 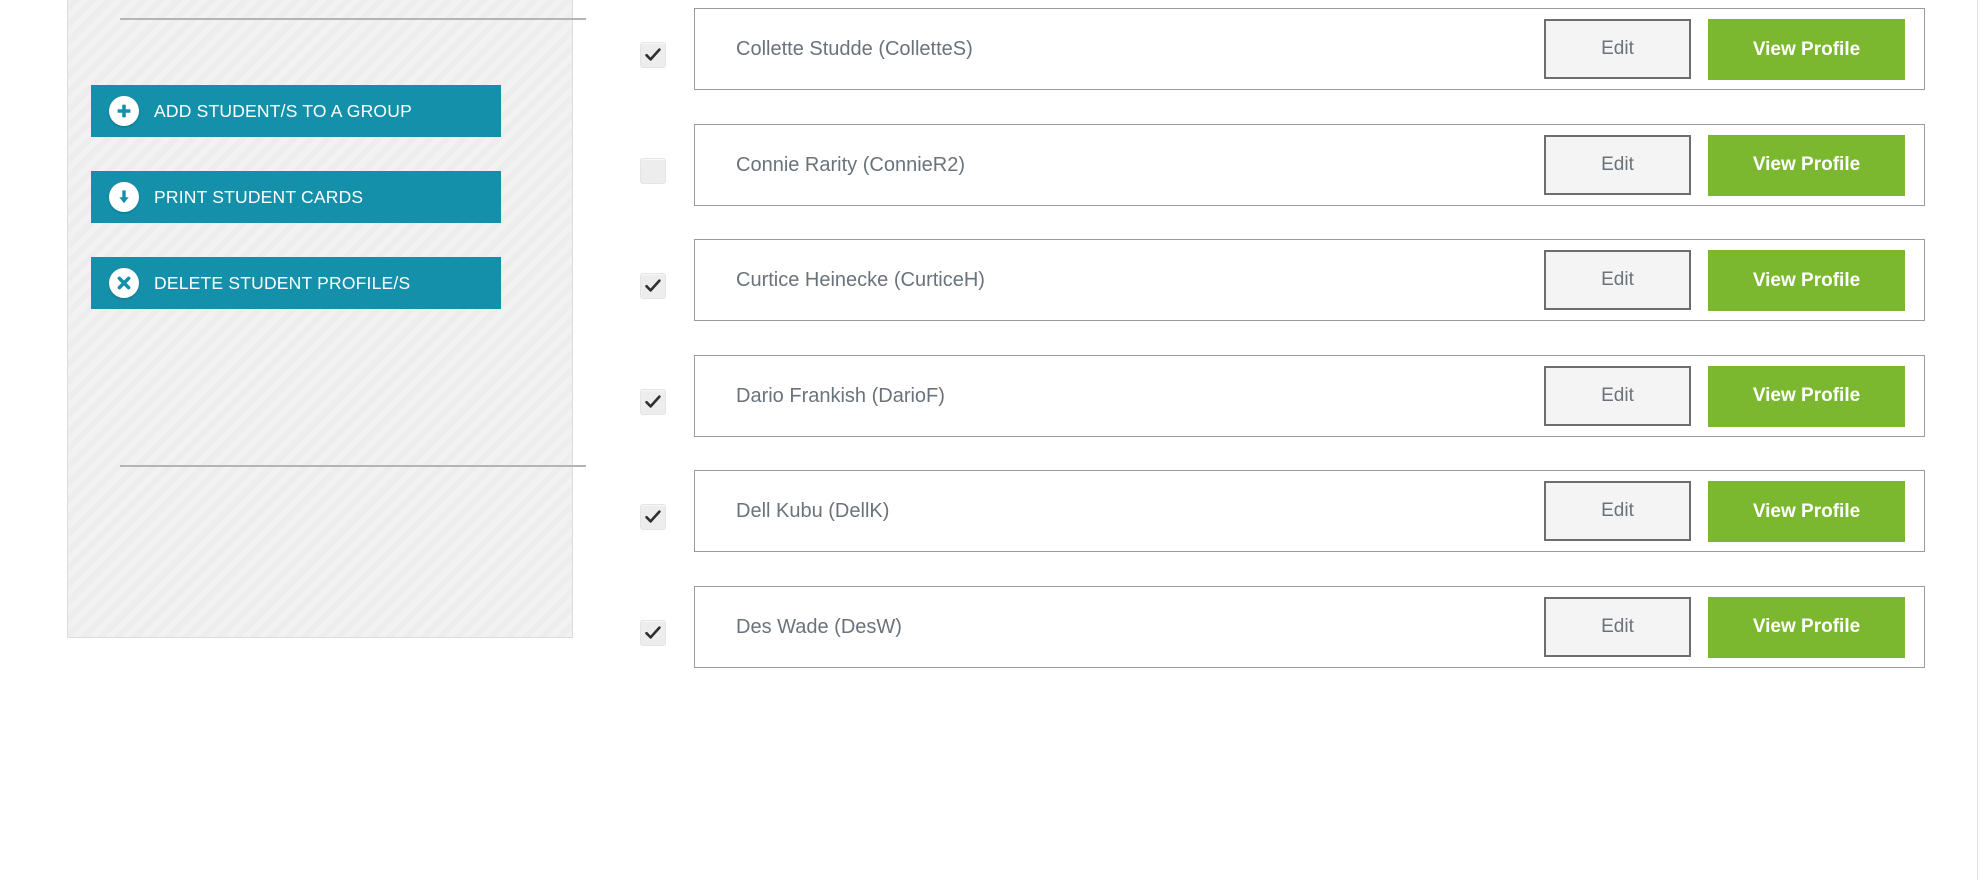 I want to click on student-name: Dell Kubu (DellK), so click(x=813, y=511).